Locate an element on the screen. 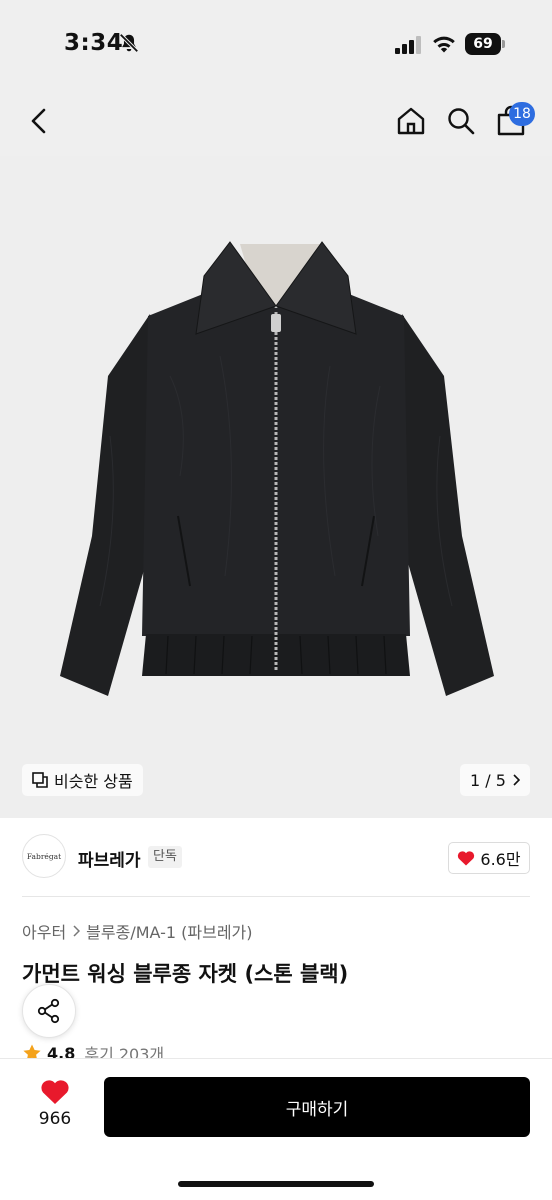  exclusive-tag: 단독 is located at coordinates (165, 857).